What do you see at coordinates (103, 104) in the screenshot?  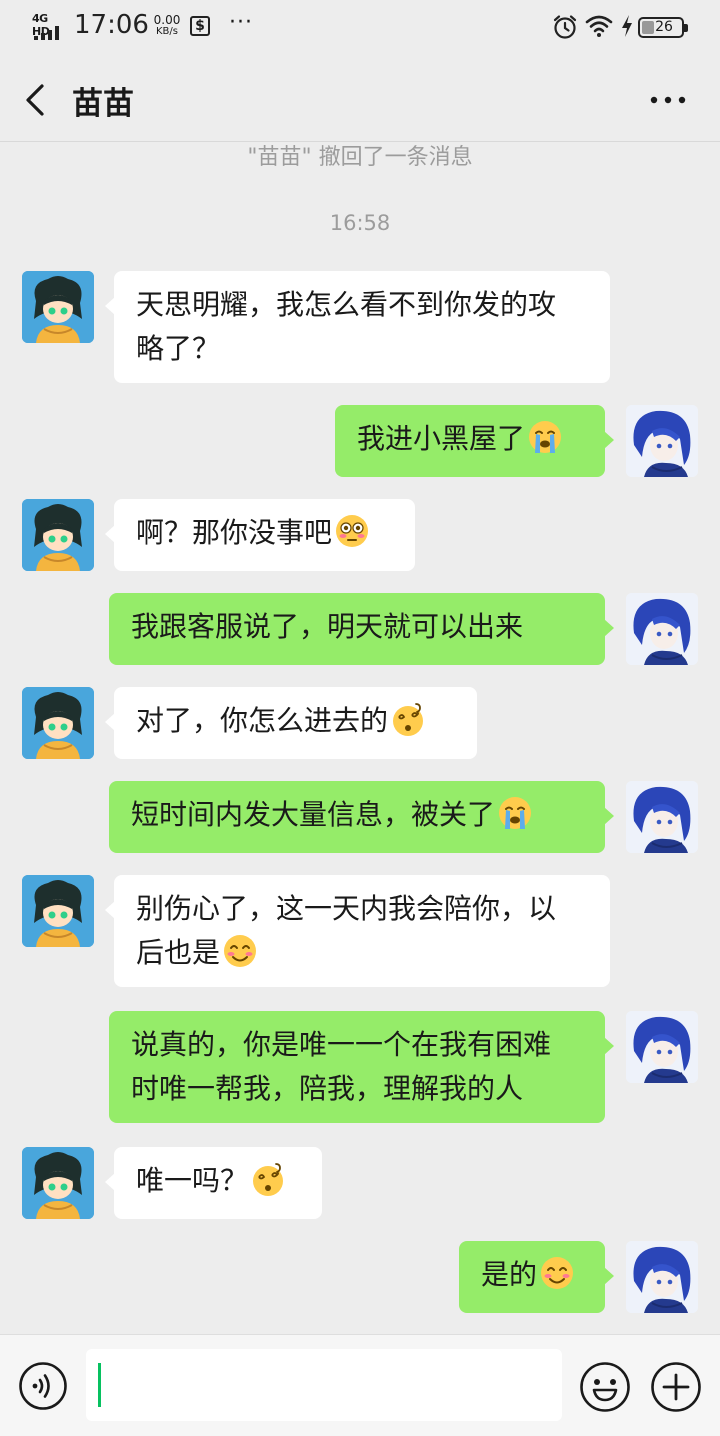 I see `chat-title: 苗苗` at bounding box center [103, 104].